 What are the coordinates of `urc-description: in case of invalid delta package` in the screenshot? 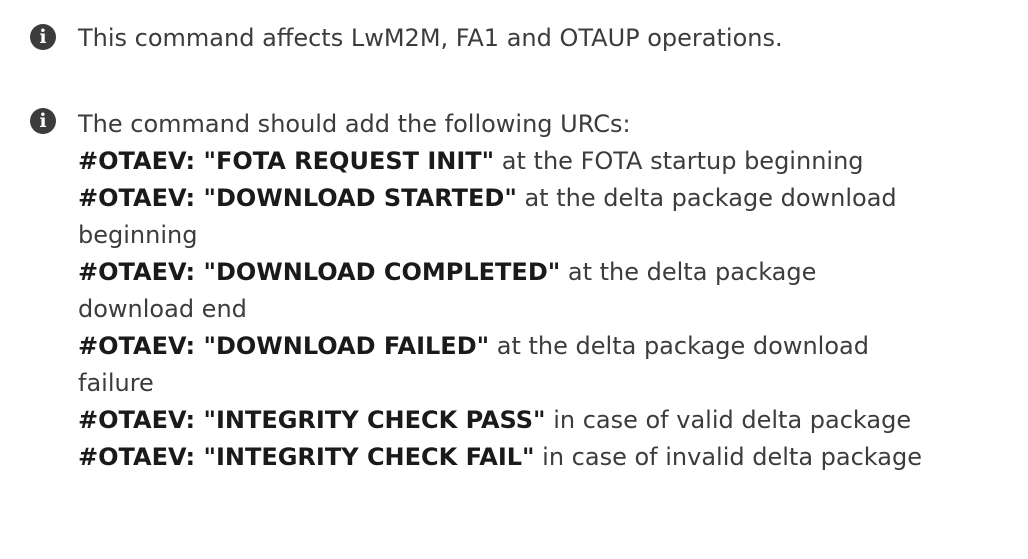 It's located at (728, 457).